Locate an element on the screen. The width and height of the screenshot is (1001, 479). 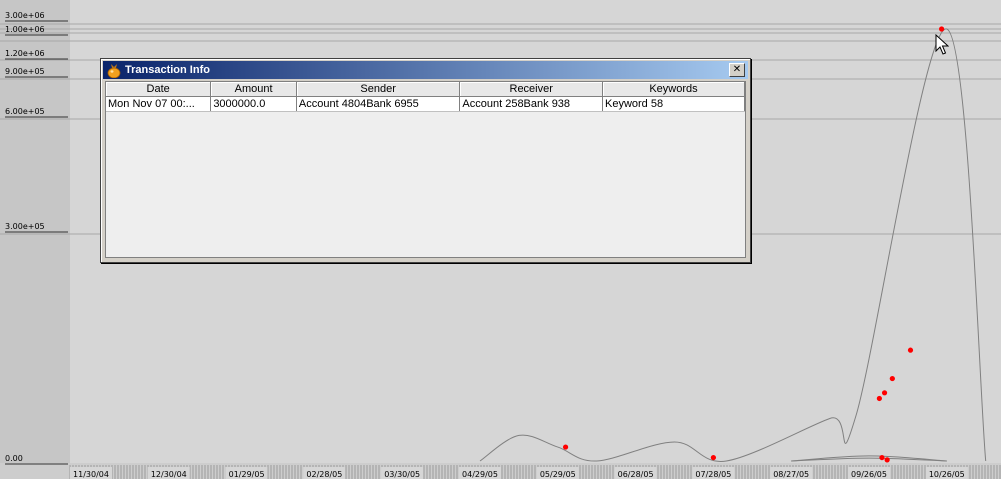
table-cell: Keyword 58 is located at coordinates (673, 104).